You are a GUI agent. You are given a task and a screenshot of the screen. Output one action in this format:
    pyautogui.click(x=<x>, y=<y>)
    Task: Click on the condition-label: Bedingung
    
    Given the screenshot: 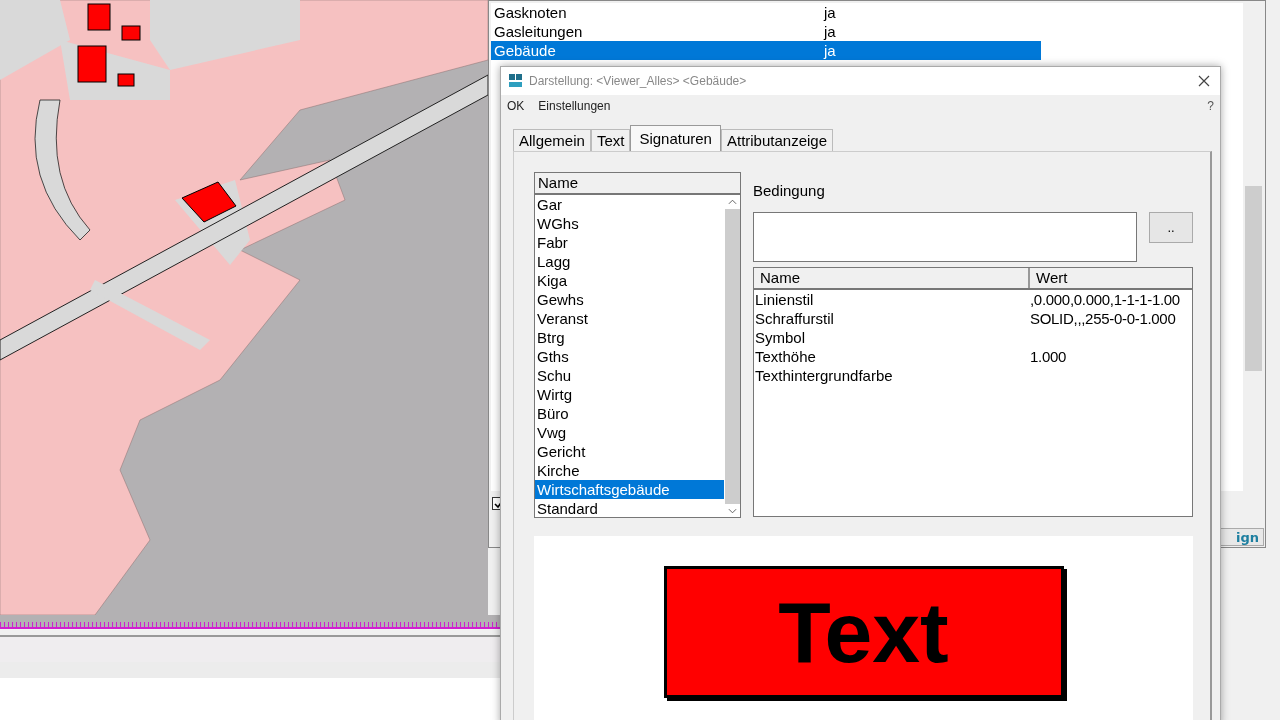 What is the action you would take?
    pyautogui.click(x=789, y=191)
    